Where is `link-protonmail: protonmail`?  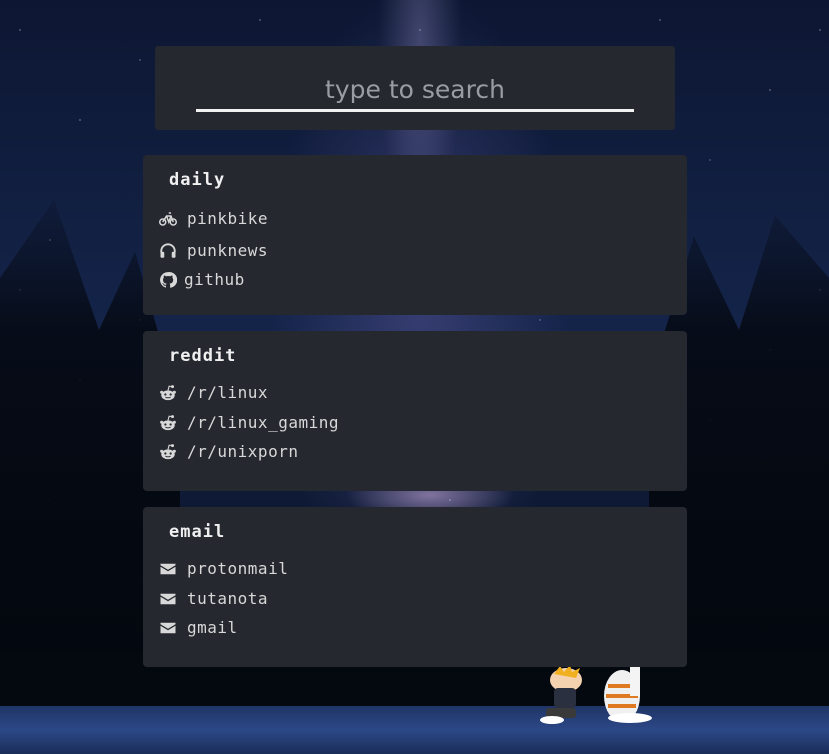
link-protonmail: protonmail is located at coordinates (223, 568).